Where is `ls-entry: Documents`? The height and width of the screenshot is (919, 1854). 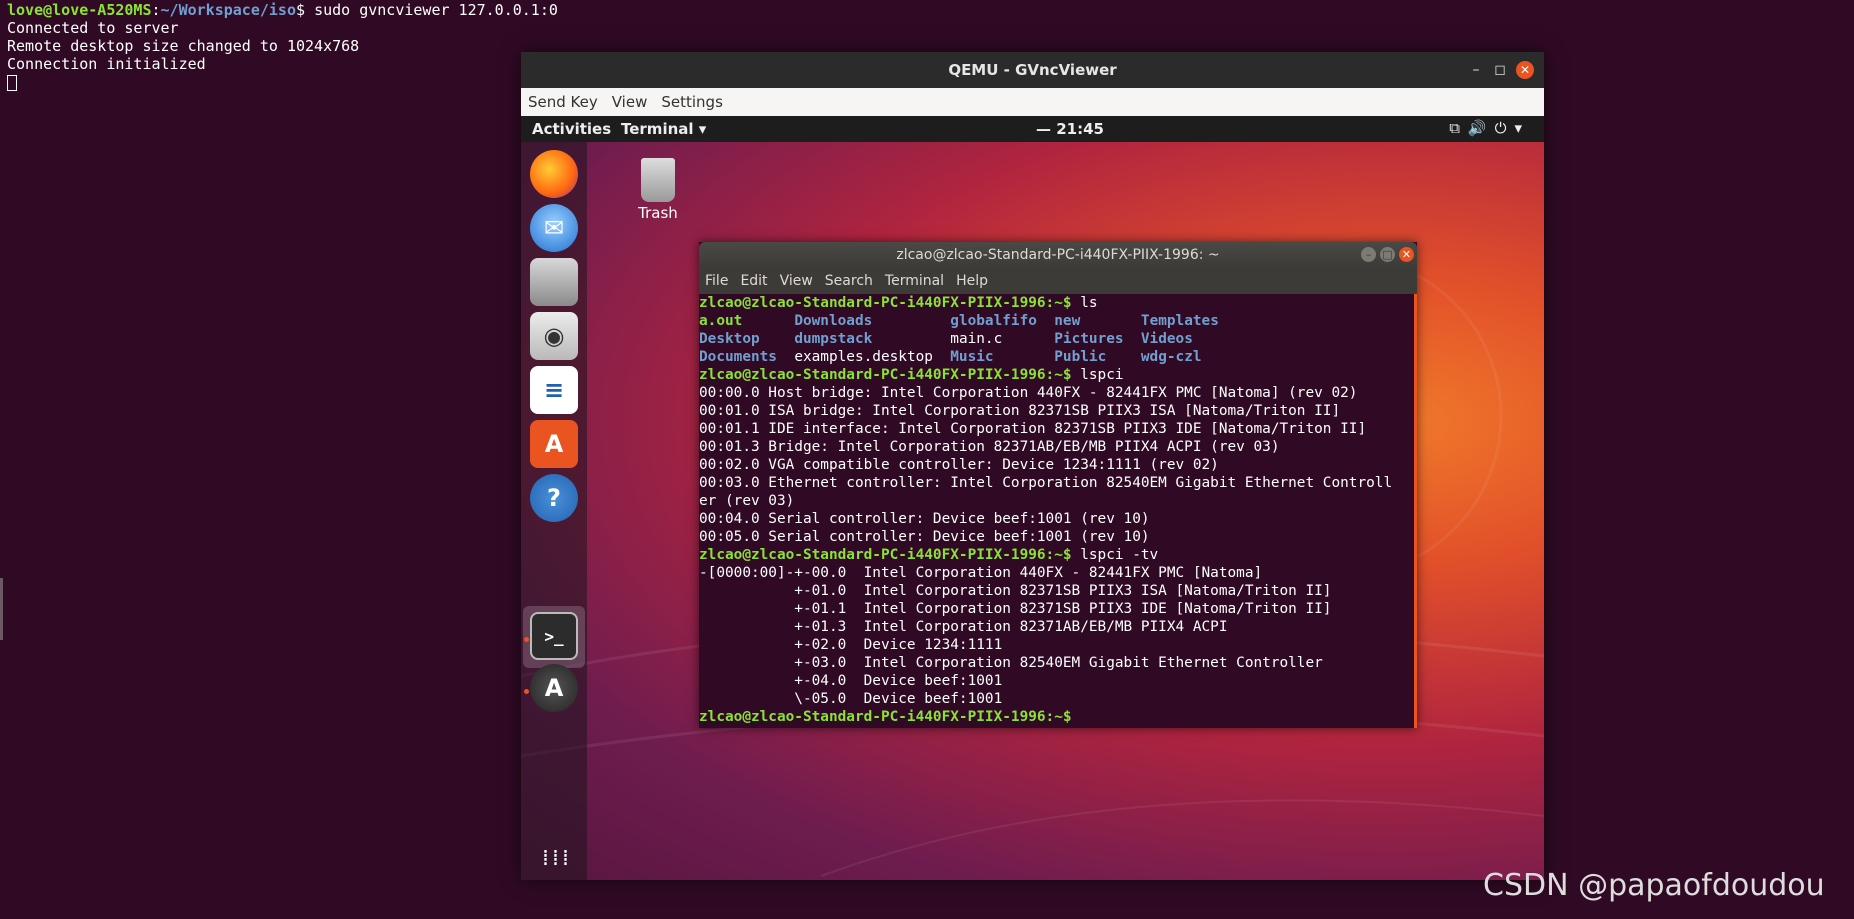
ls-entry: Documents is located at coordinates (738, 357).